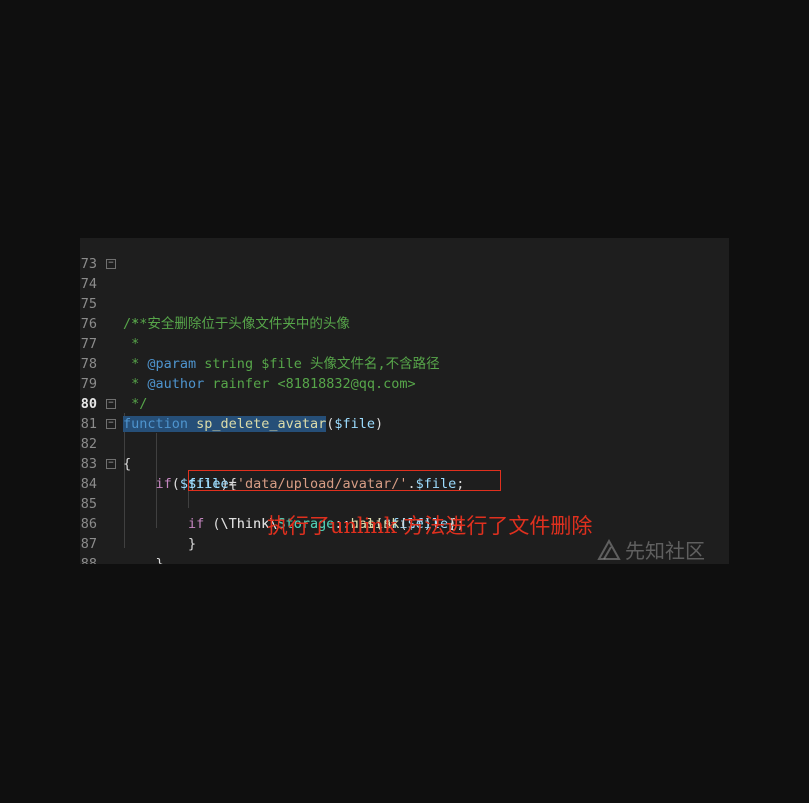 The width and height of the screenshot is (809, 803). Describe the element at coordinates (404, 383) in the screenshot. I see `code-line: 79 */` at that location.